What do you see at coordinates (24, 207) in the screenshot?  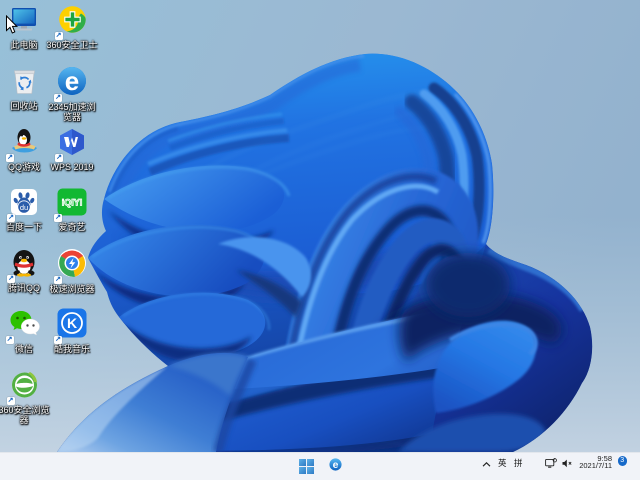 I see `svg-text: du` at bounding box center [24, 207].